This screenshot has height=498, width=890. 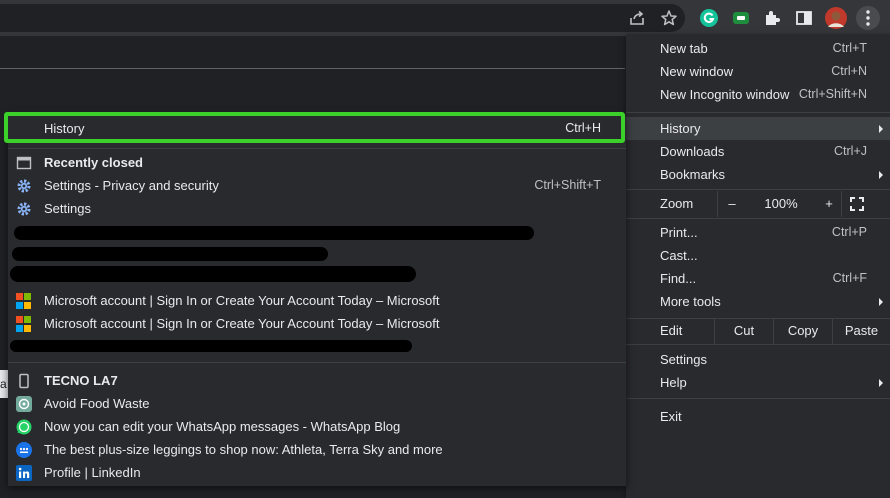 I want to click on menu-item-downloads: Downloads Ctrl+J, so click(x=758, y=151).